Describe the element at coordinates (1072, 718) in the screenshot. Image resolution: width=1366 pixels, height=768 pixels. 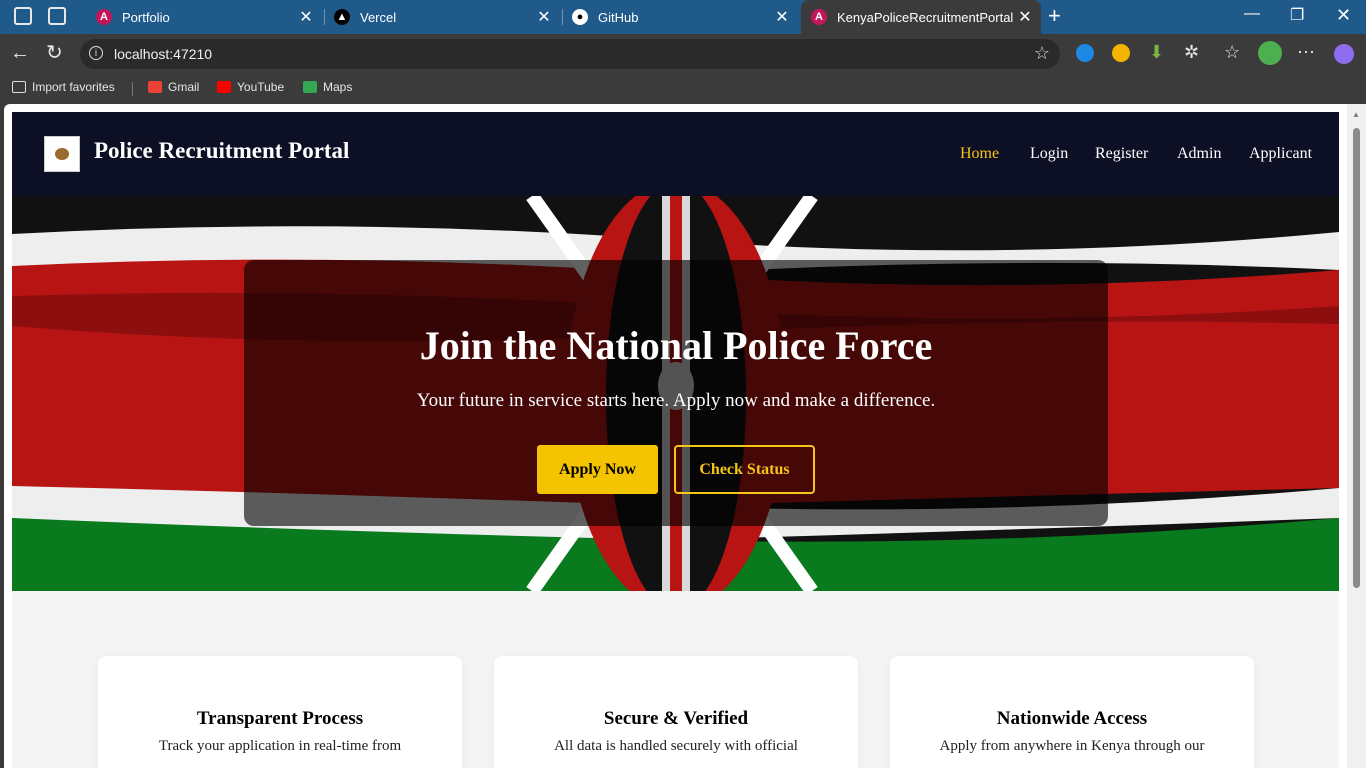
I see `feature-title: Nationwide Access` at that location.